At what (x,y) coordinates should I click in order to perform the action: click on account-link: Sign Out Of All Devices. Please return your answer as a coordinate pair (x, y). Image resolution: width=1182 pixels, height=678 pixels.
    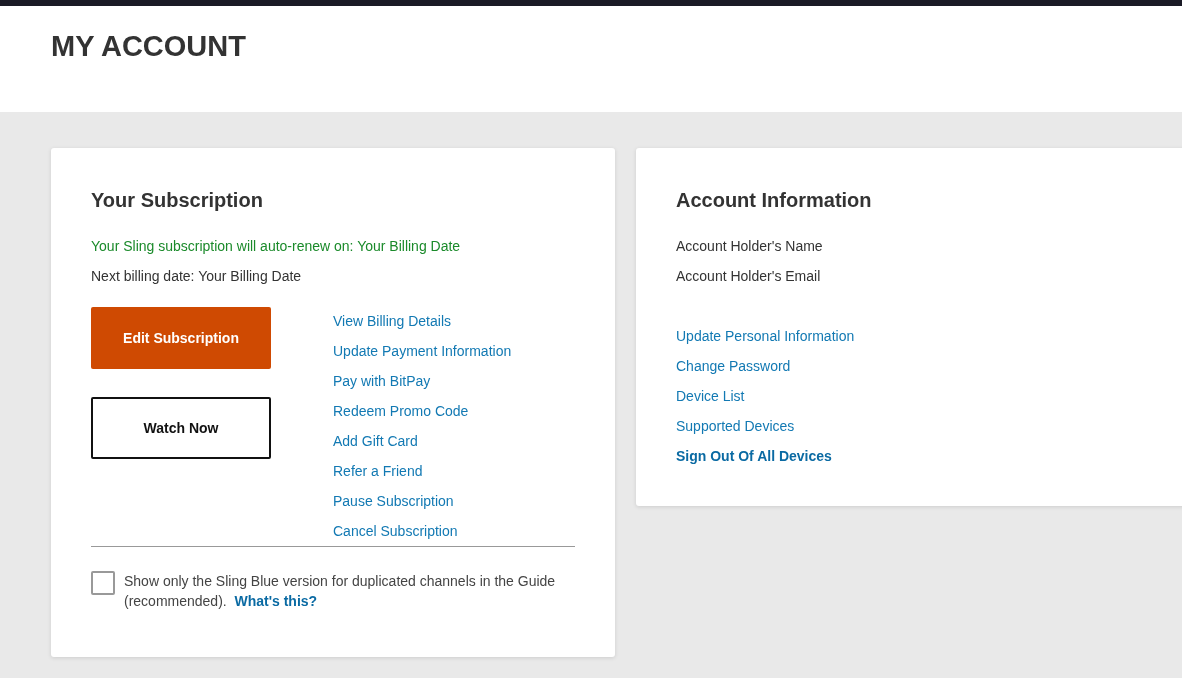
    Looking at the image, I should click on (929, 456).